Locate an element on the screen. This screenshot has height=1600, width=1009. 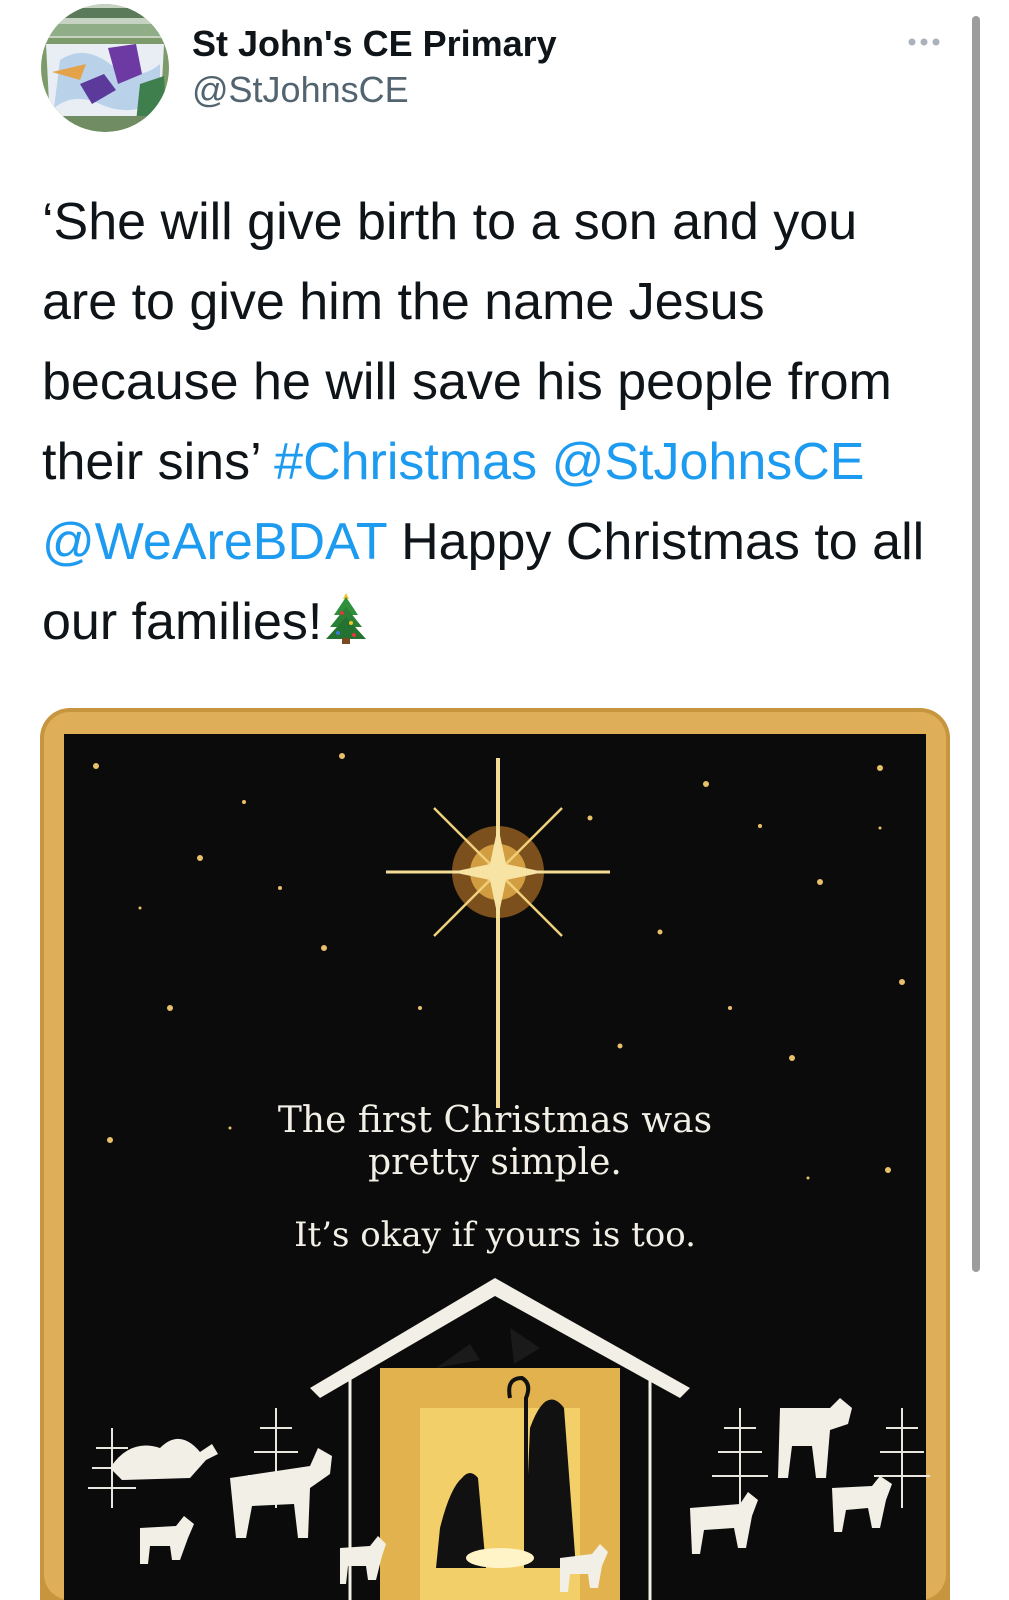
scrollbar is located at coordinates (976, 644).